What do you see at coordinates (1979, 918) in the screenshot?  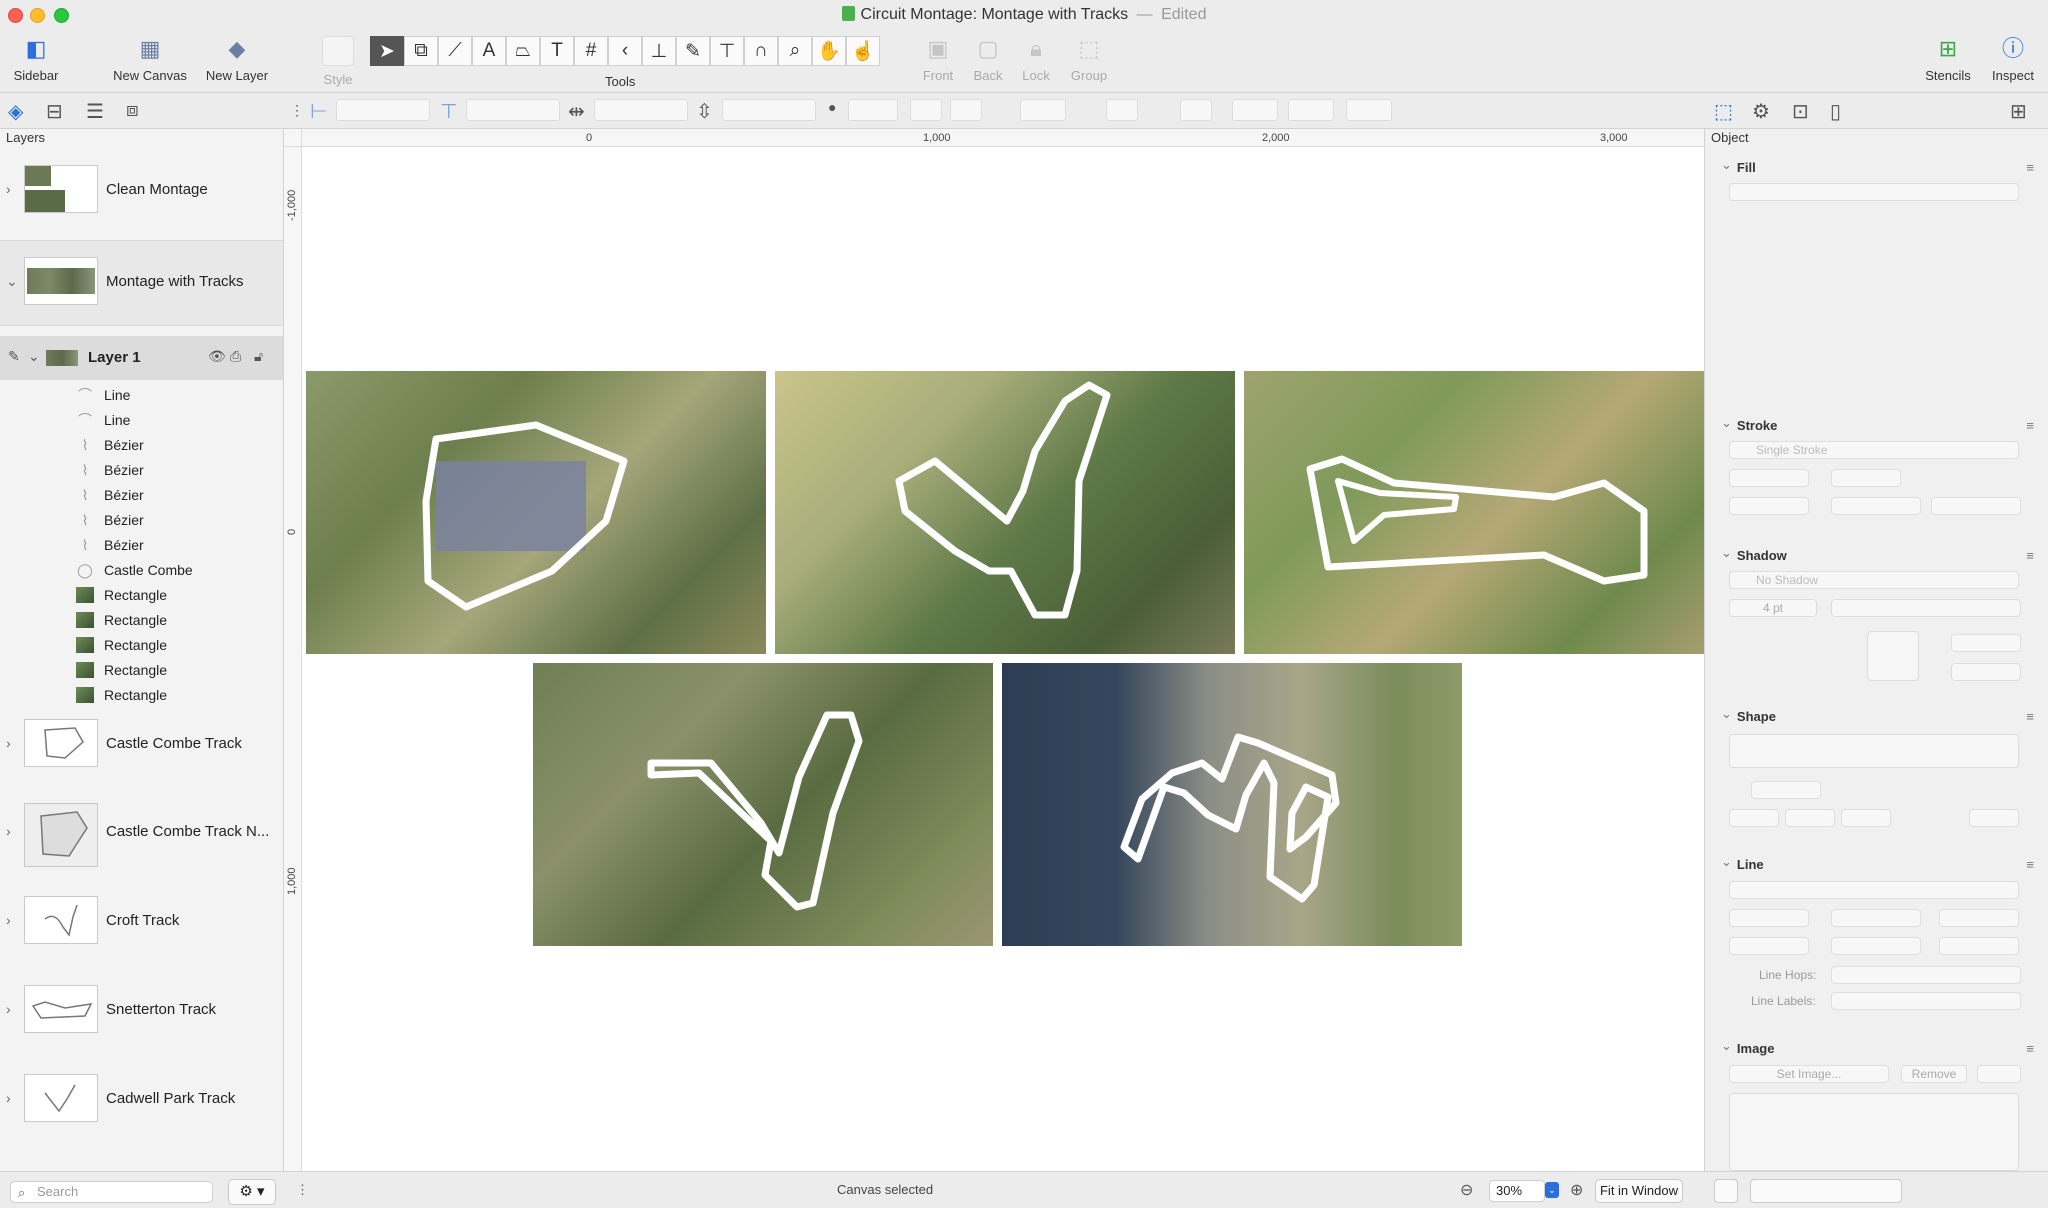 I see `line-end-field` at bounding box center [1979, 918].